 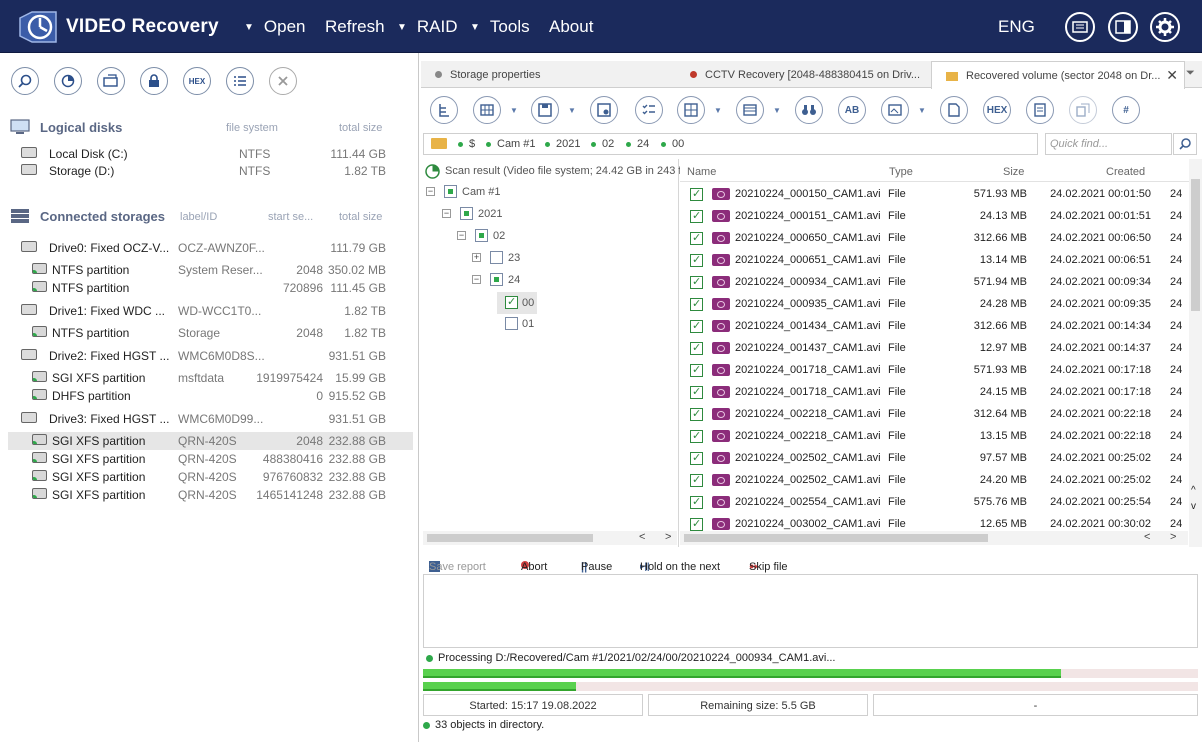 I want to click on partition-row: NTFS partition 720896 111.45 GB, so click(x=210, y=288).